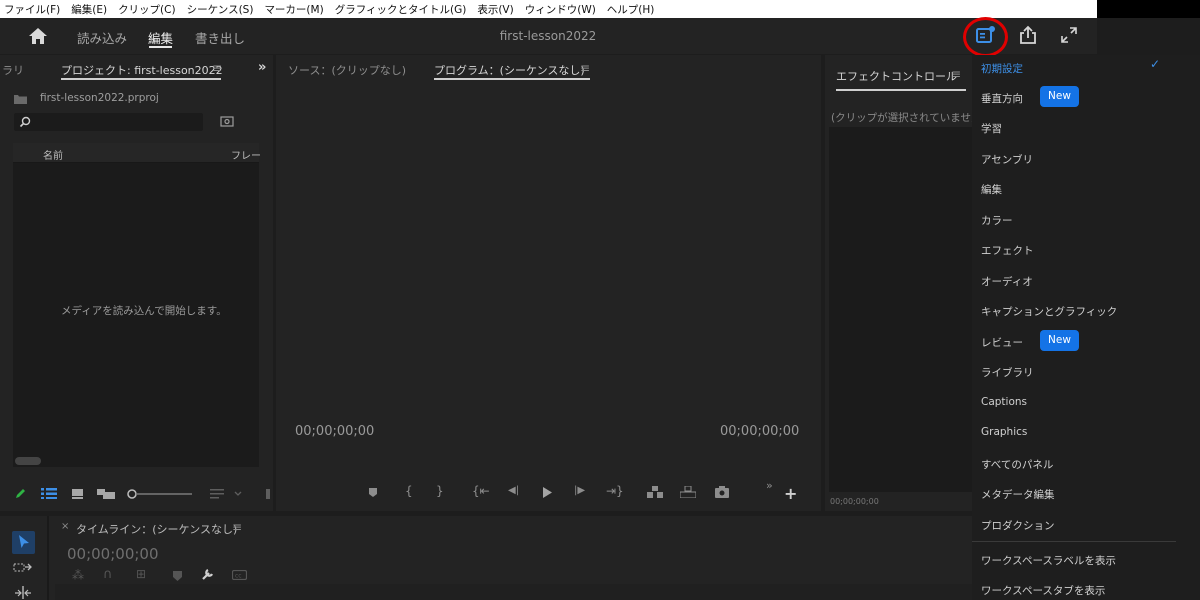 The height and width of the screenshot is (600, 1200). I want to click on selected-check-icon: ✓, so click(1155, 64).